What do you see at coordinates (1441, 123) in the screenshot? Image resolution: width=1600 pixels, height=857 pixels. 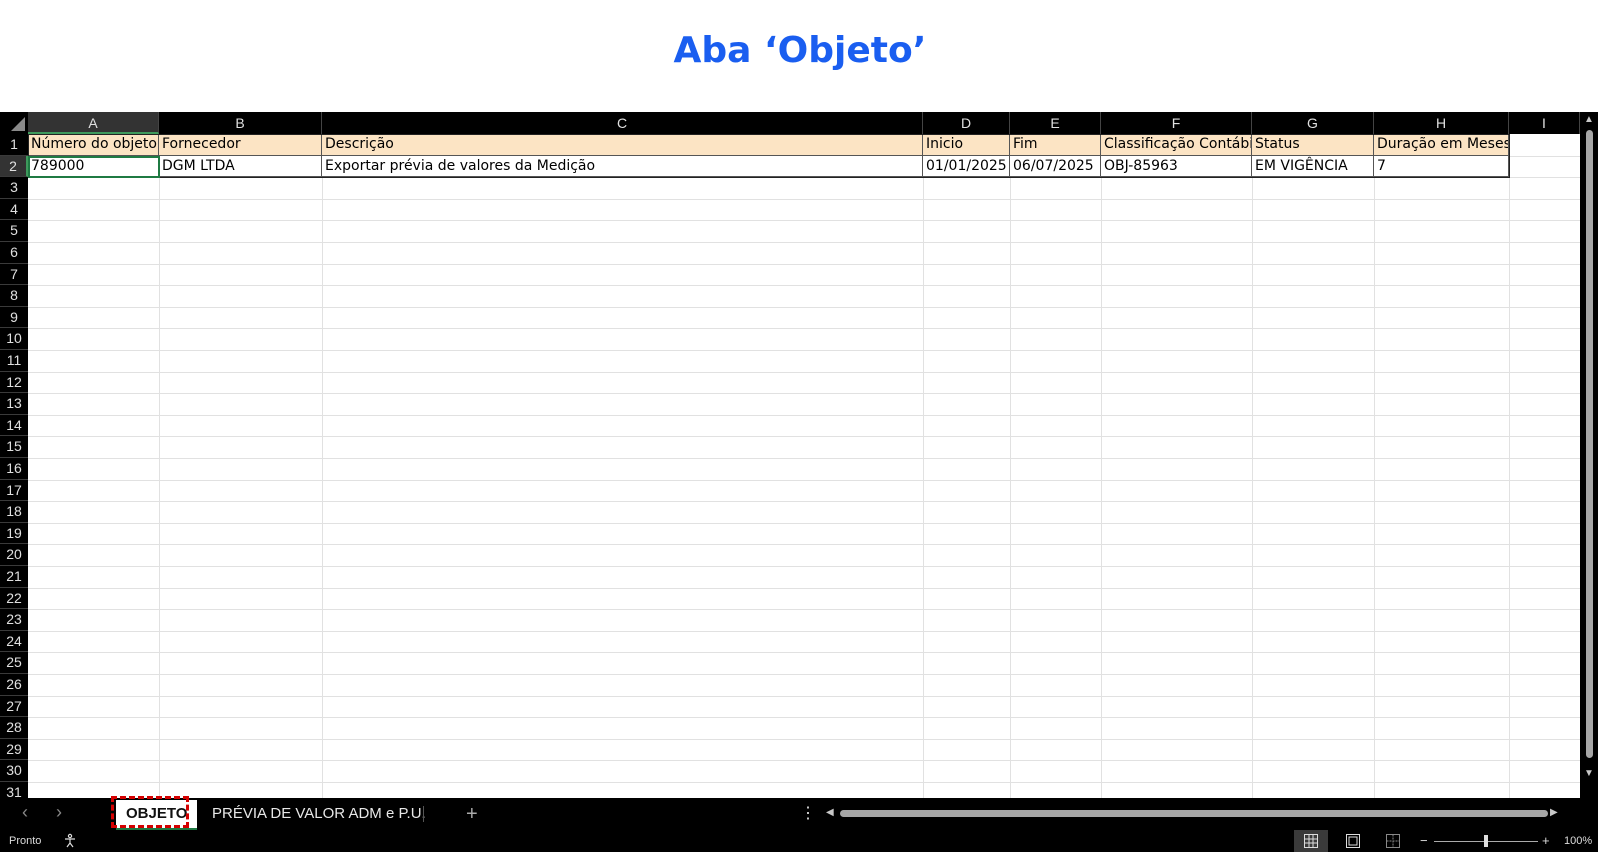 I see `column-header-h: H` at bounding box center [1441, 123].